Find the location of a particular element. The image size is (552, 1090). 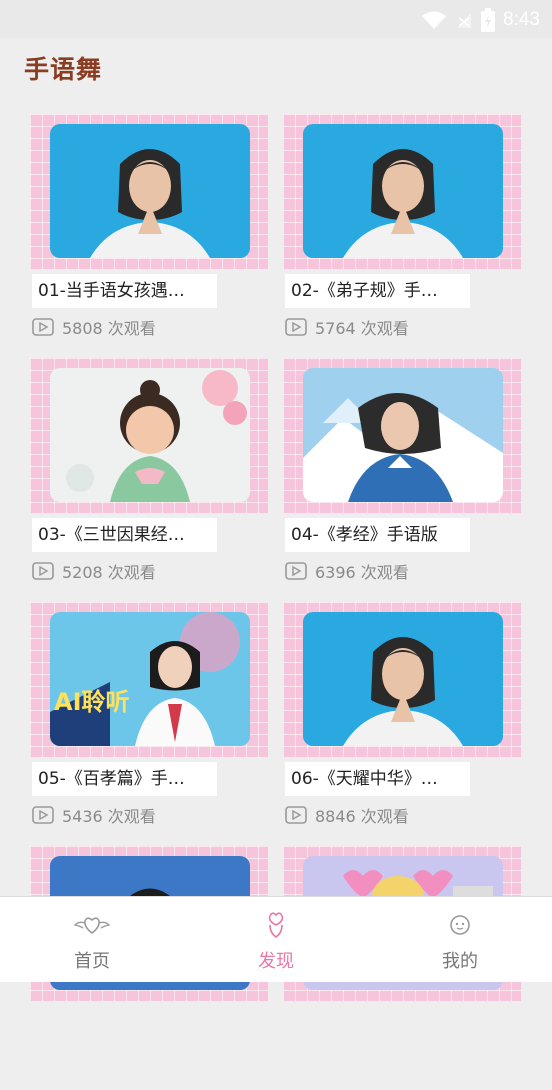

hand-heart-icon is located at coordinates (276, 925).